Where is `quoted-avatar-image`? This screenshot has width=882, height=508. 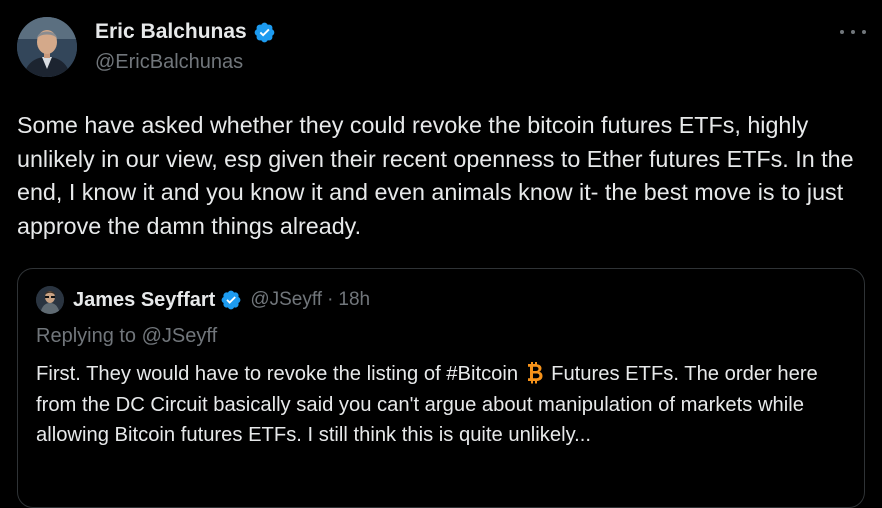 quoted-avatar-image is located at coordinates (50, 300).